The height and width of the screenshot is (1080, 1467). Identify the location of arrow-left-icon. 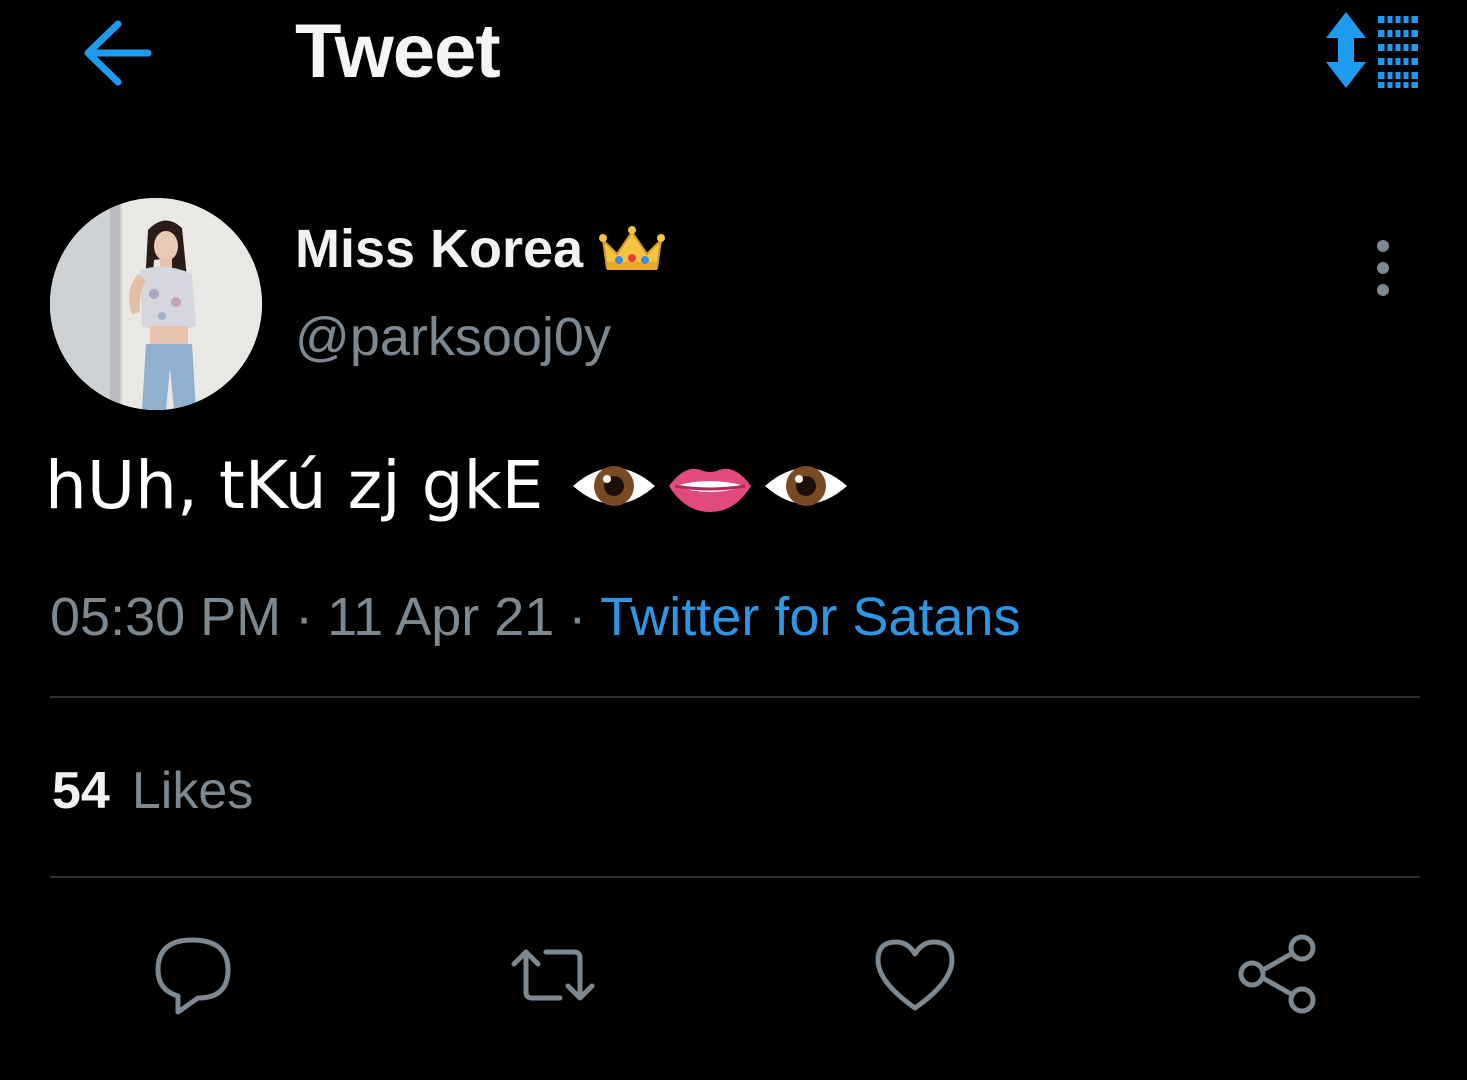
(118, 53).